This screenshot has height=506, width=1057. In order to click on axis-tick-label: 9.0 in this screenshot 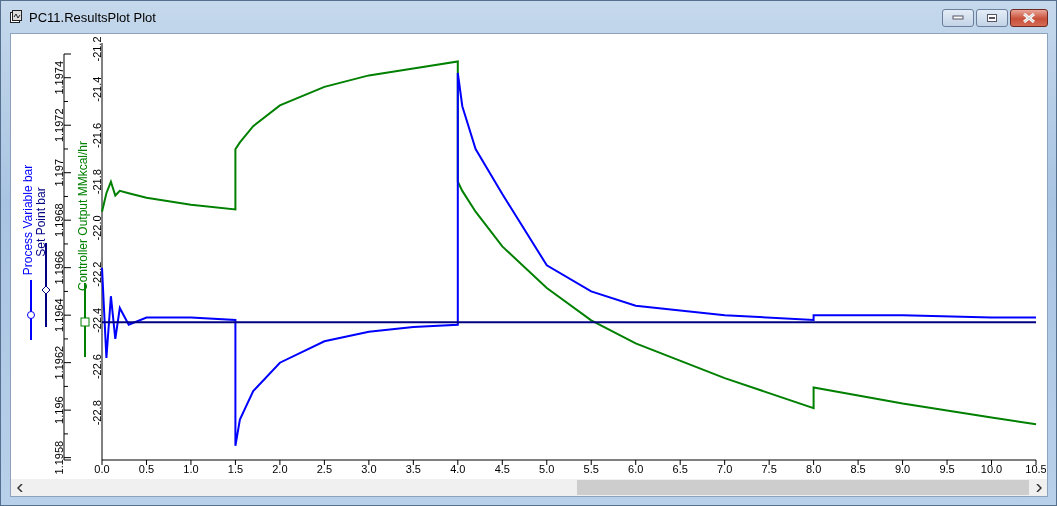, I will do `click(902, 469)`.